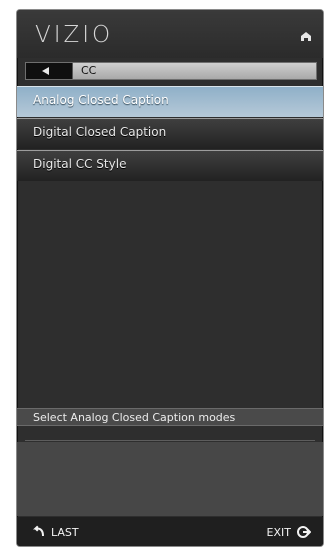  I want to click on return-icon, so click(39, 532).